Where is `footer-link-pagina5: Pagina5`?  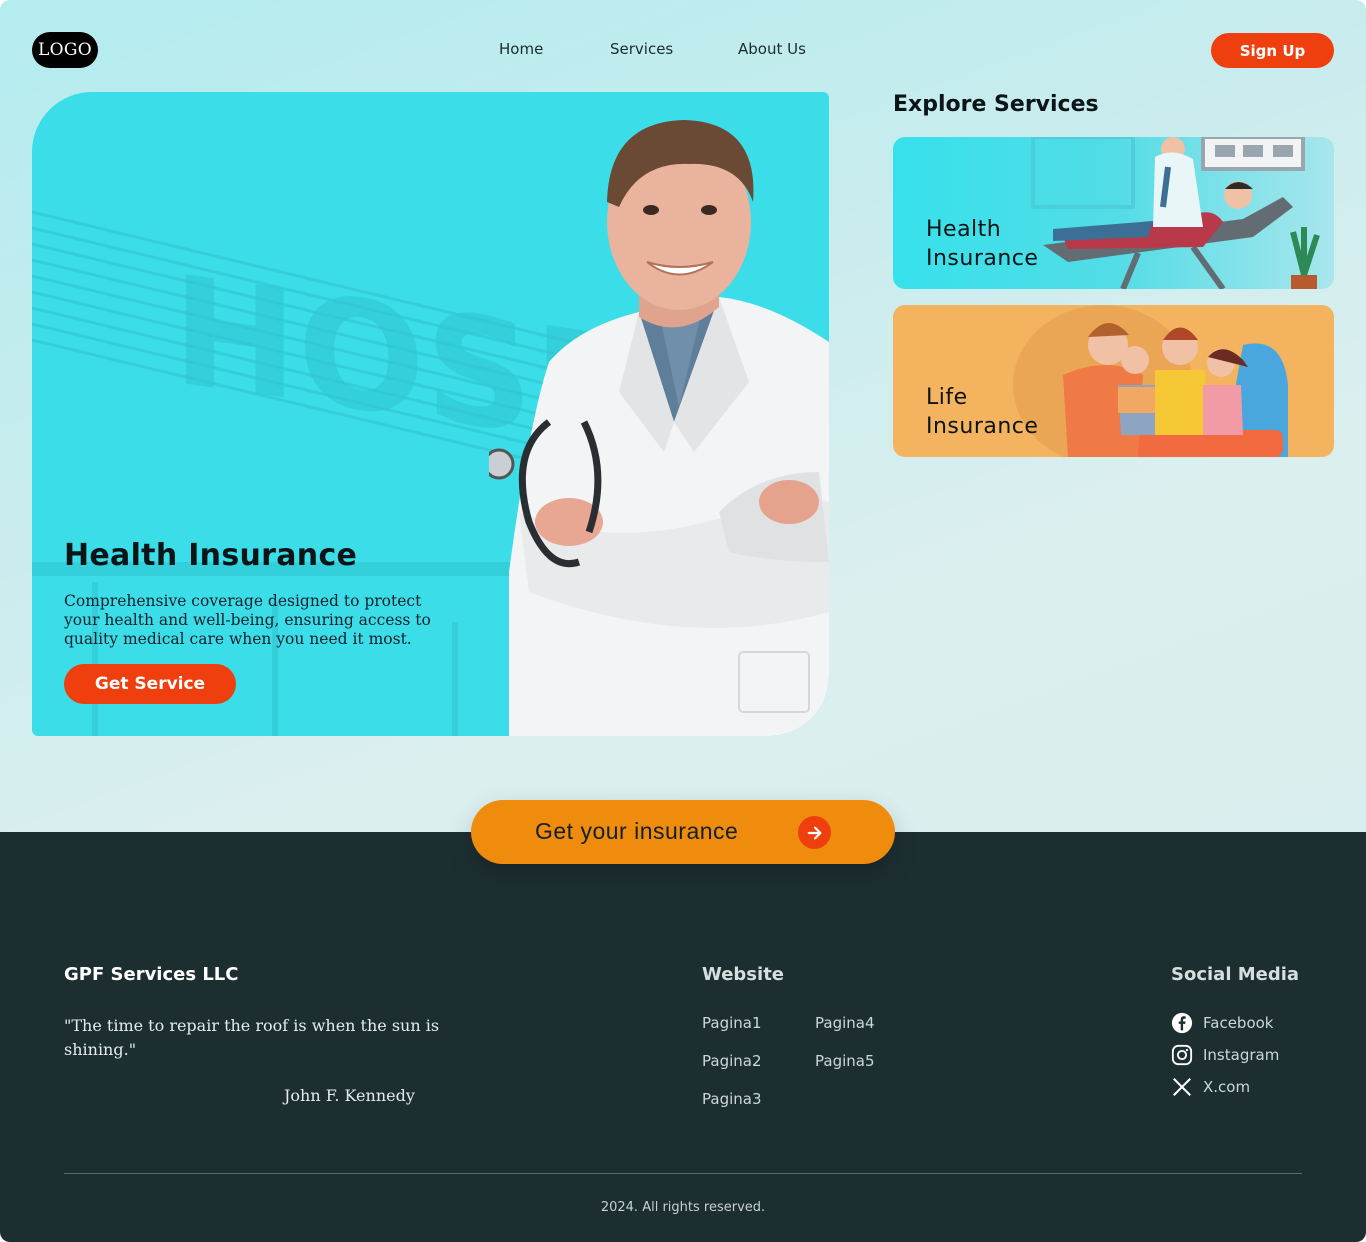
footer-link-pagina5: Pagina5 is located at coordinates (845, 1061).